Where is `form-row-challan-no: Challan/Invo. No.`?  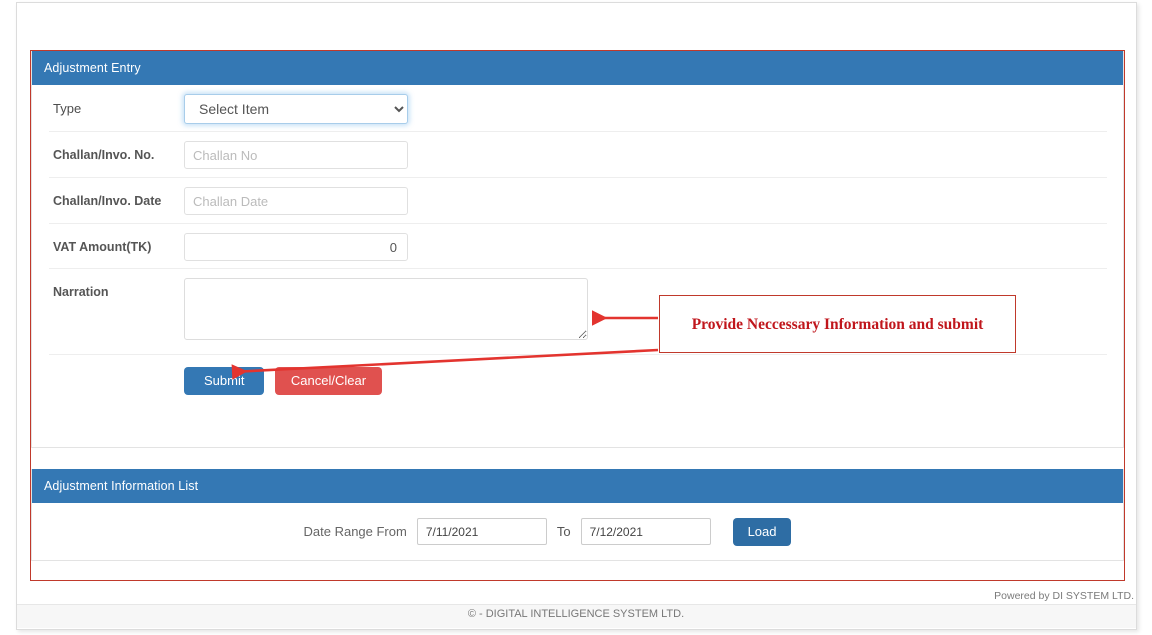 form-row-challan-no: Challan/Invo. No. is located at coordinates (578, 155).